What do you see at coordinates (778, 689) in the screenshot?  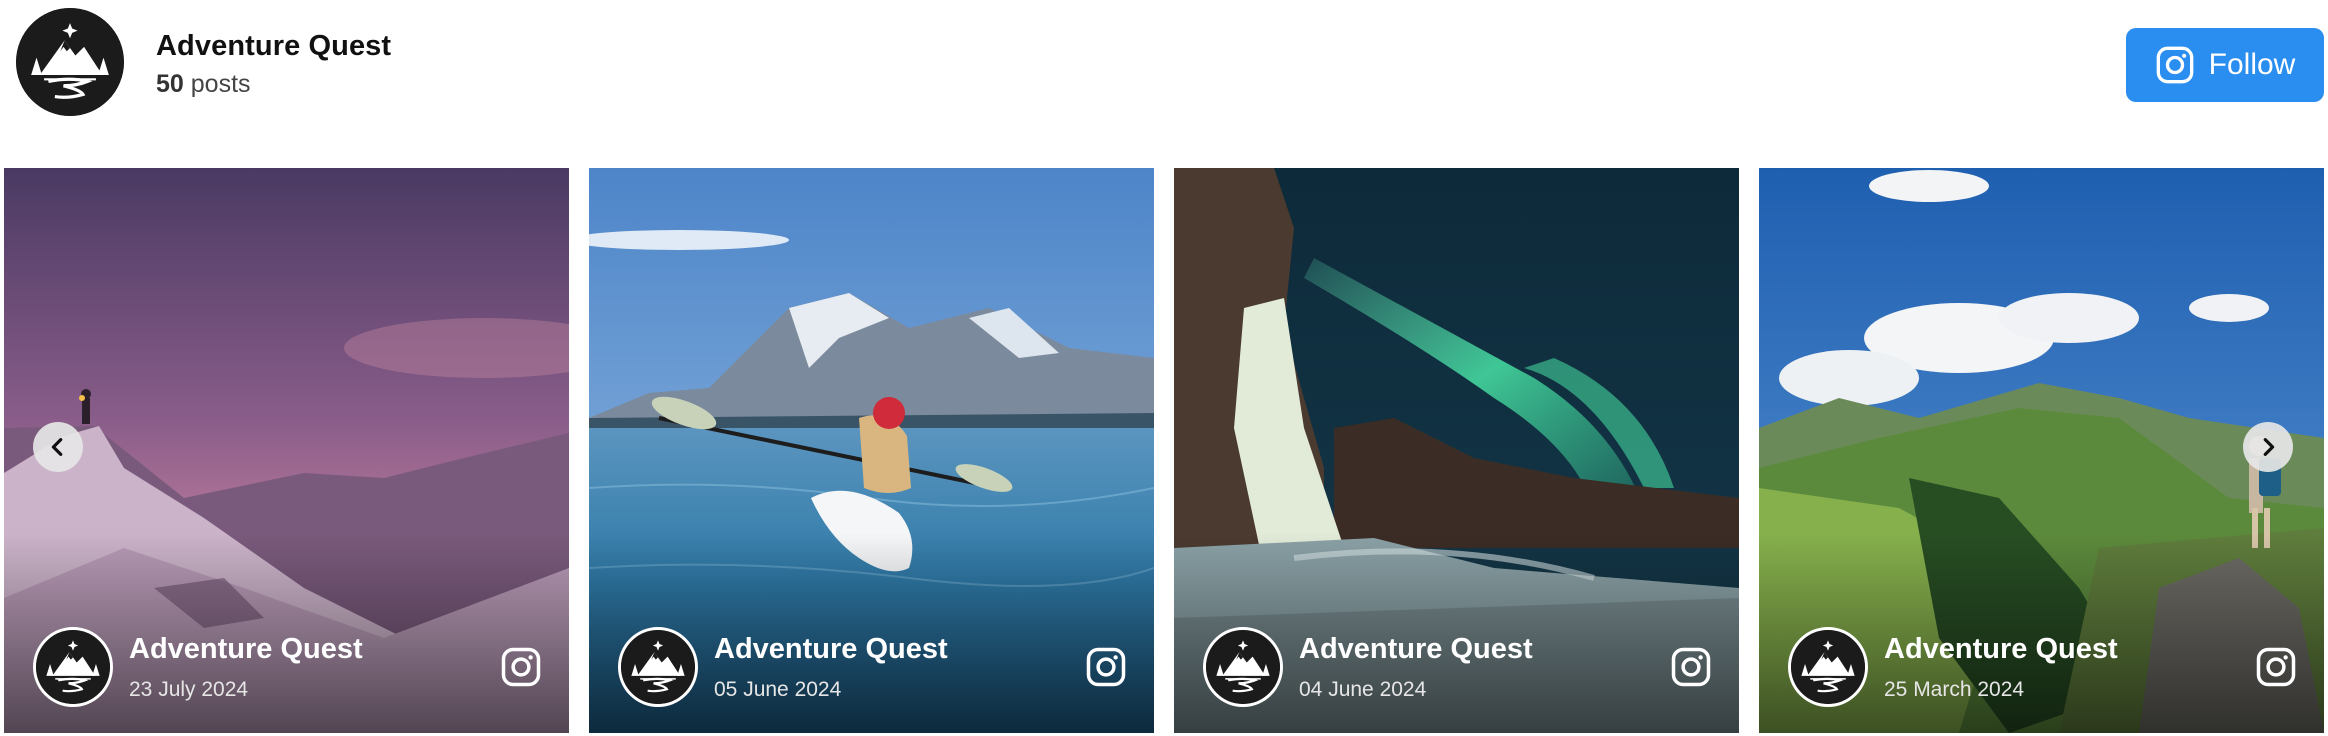 I see `post-date: 05 June 2024` at bounding box center [778, 689].